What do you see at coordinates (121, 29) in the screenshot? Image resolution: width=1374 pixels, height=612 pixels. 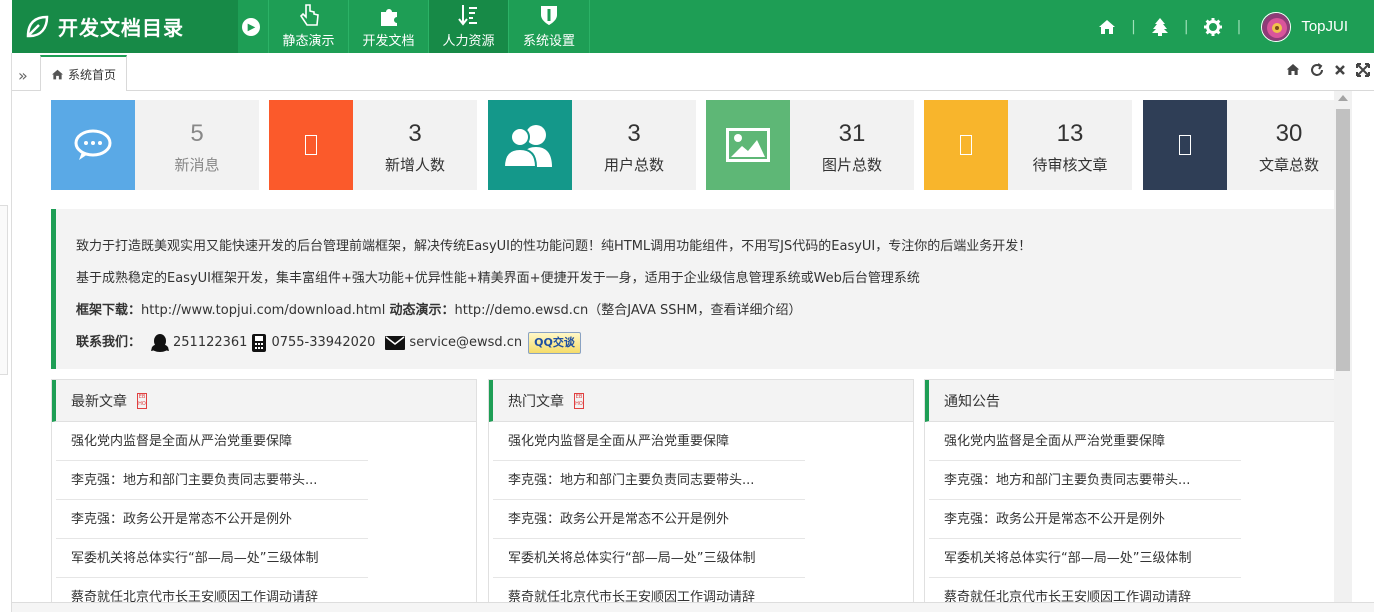 I see `app-title: 开发文档目录` at bounding box center [121, 29].